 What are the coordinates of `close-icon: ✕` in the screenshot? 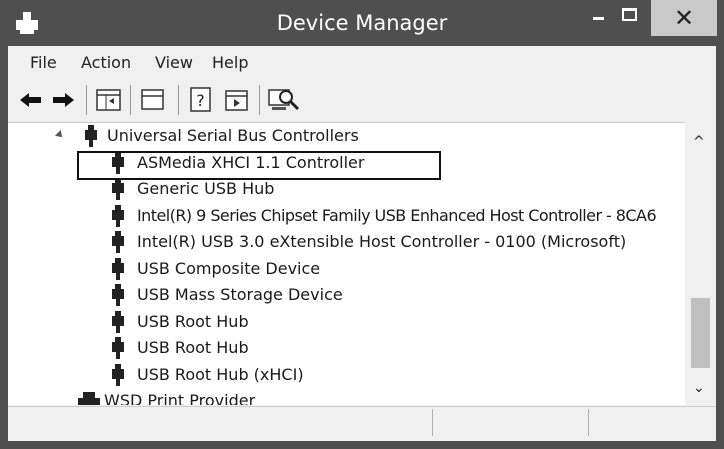 It's located at (684, 18).